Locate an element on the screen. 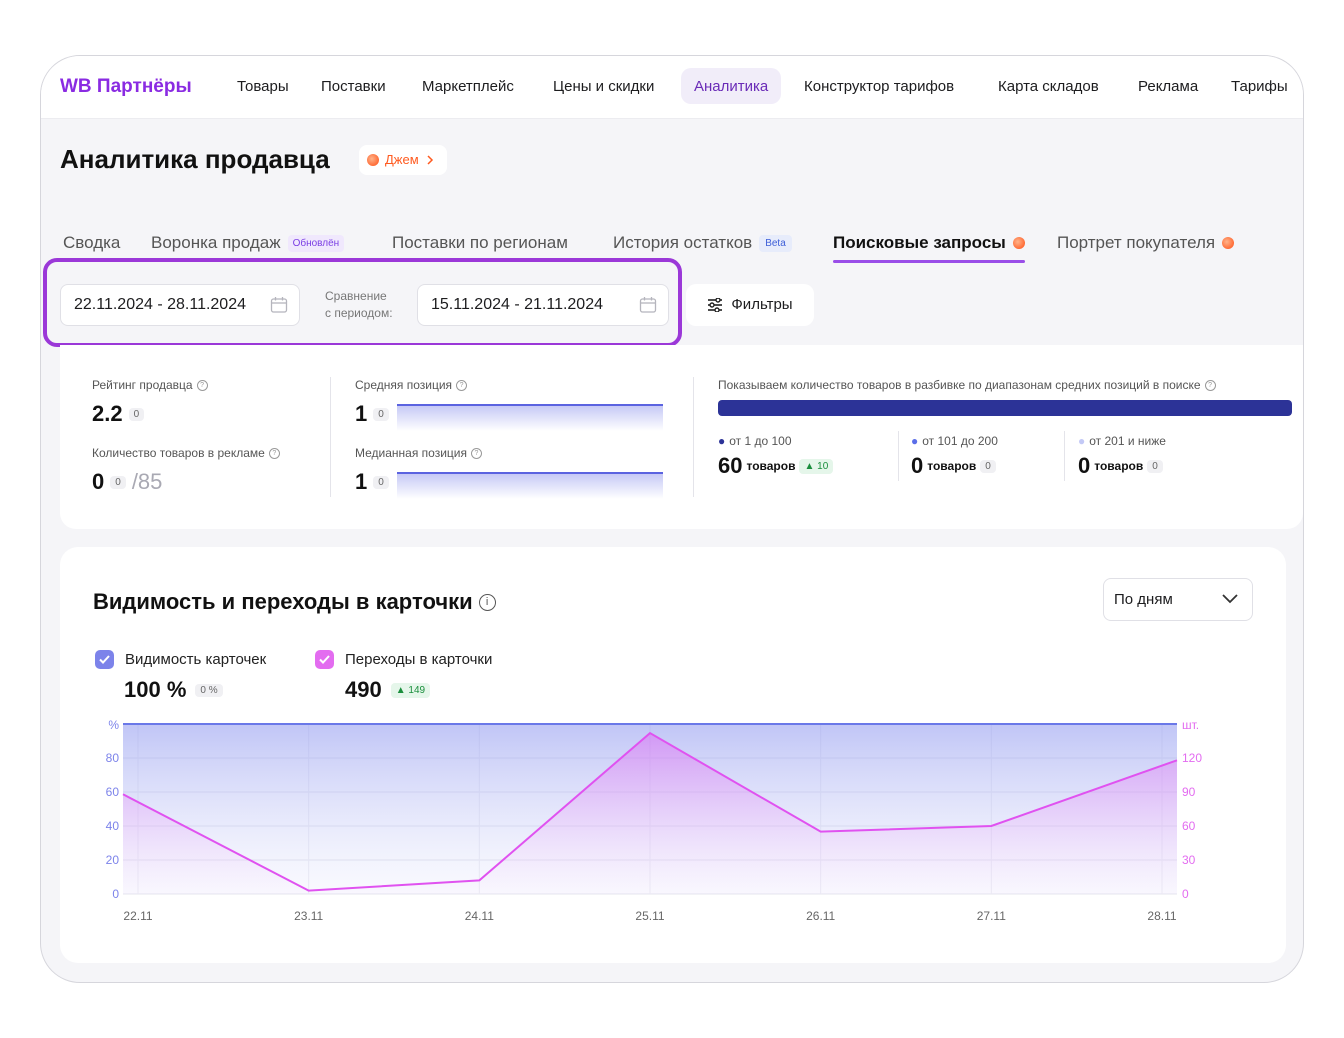  left-axis-tick: 0 is located at coordinates (115, 894).